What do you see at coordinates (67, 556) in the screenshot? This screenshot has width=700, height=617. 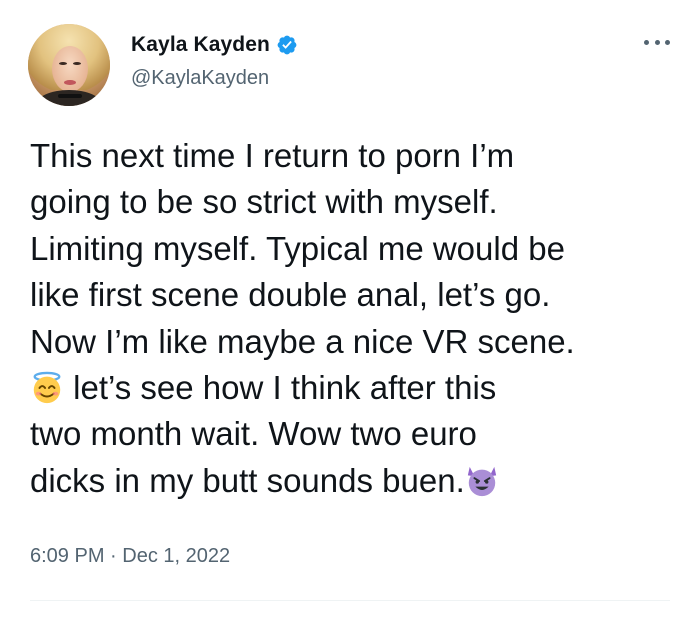 I see `tweet-time: 6:09 PM` at bounding box center [67, 556].